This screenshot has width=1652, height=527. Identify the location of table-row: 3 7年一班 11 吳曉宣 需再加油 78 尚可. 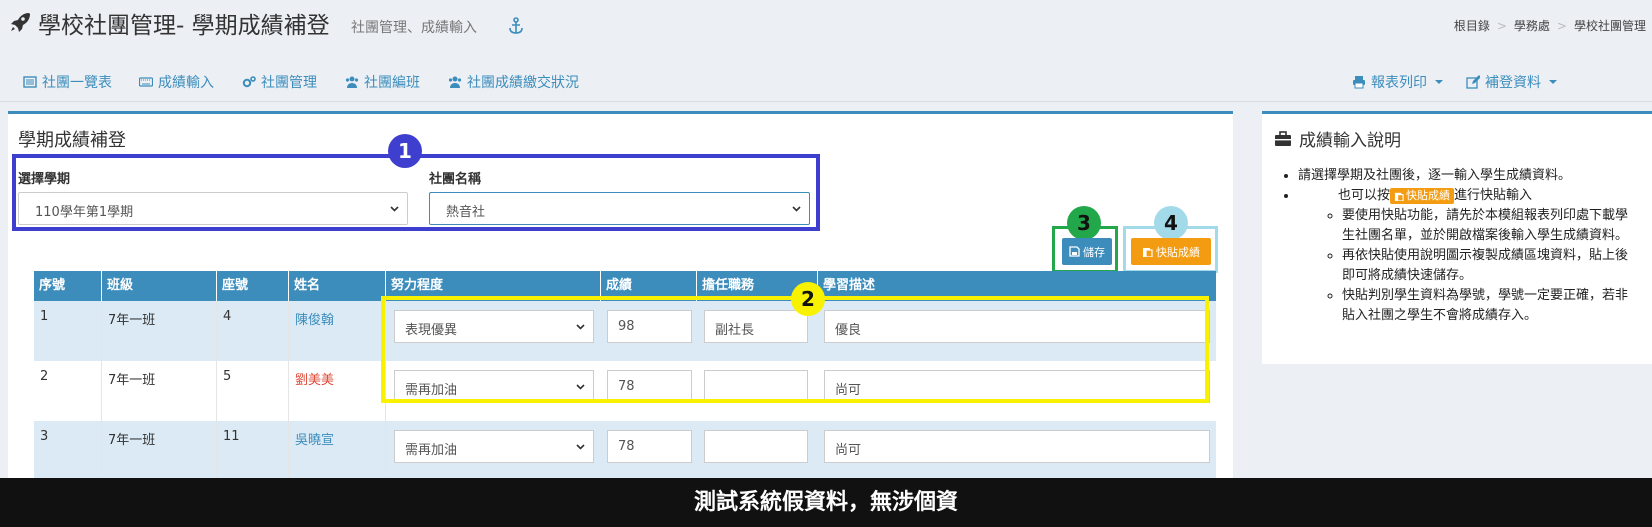
(625, 451).